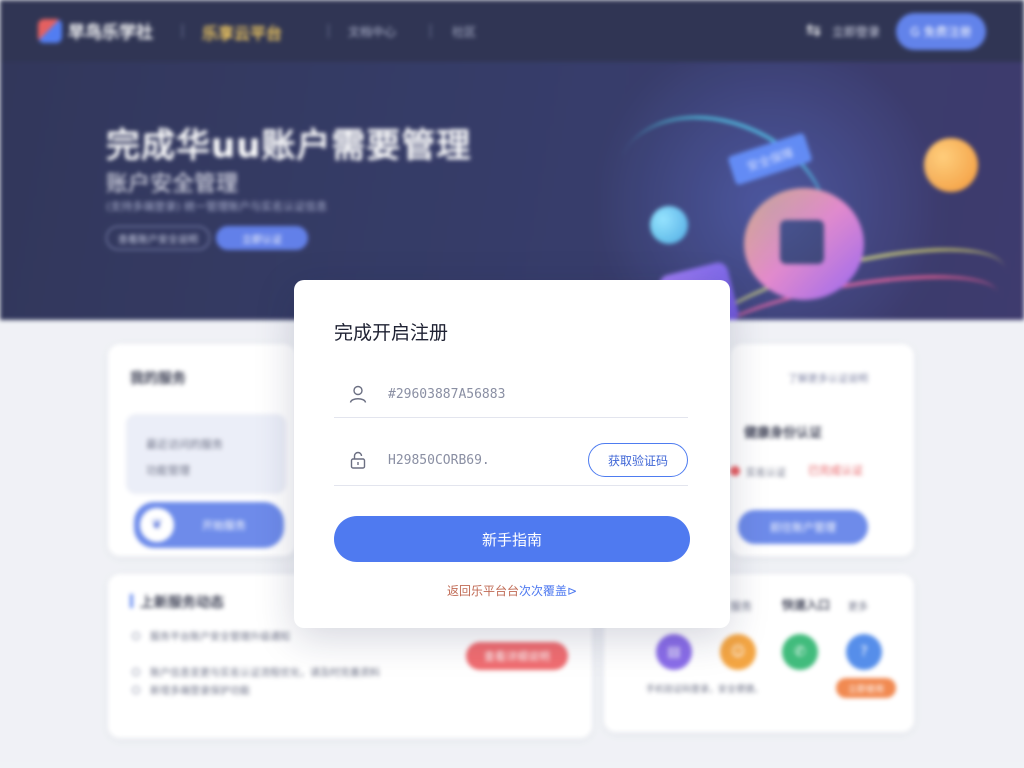 The image size is (1024, 768). I want to click on user-icon, so click(358, 394).